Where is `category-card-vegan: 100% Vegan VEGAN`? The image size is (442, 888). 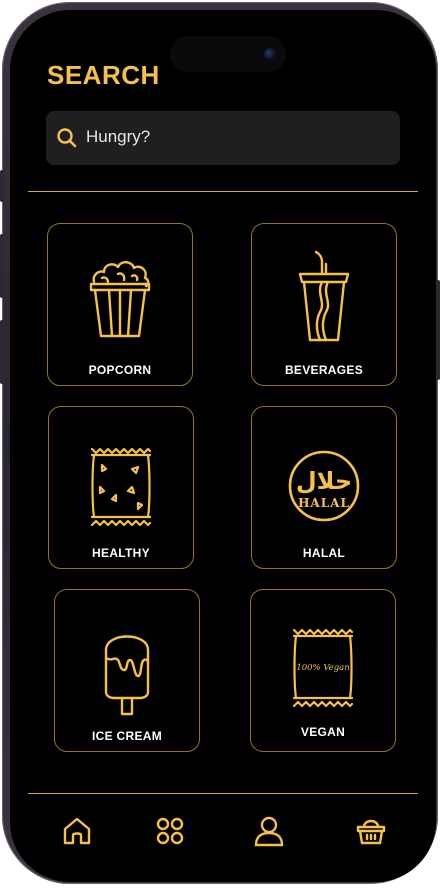 category-card-vegan: 100% Vegan VEGAN is located at coordinates (323, 670).